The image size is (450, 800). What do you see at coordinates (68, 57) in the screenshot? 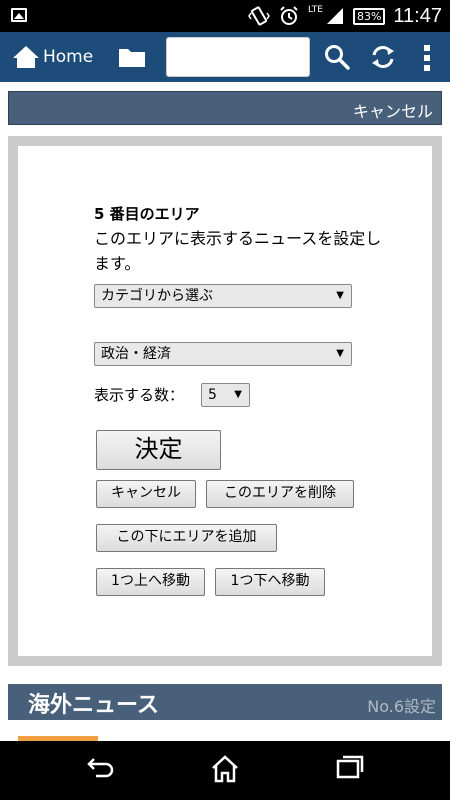
I see `home-label: Home` at bounding box center [68, 57].